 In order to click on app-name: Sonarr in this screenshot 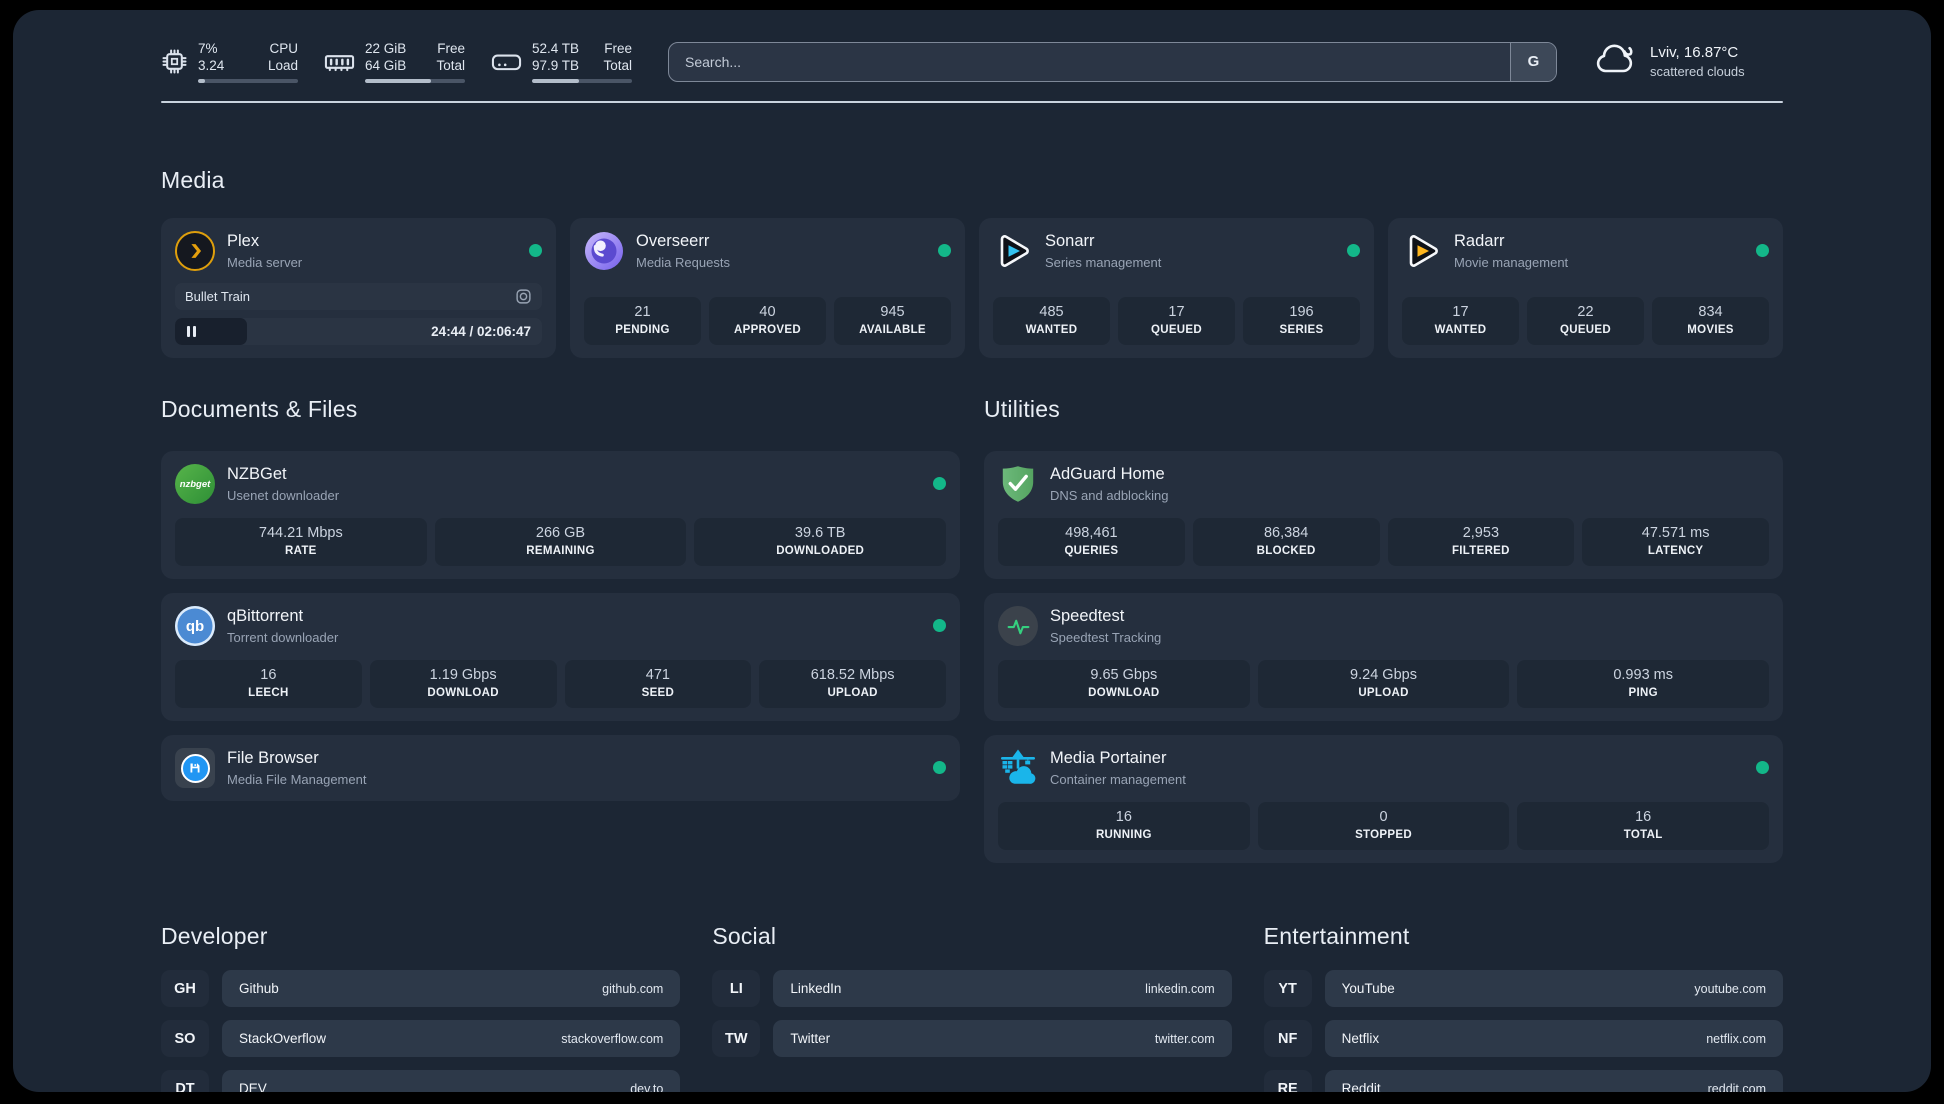, I will do `click(1070, 241)`.